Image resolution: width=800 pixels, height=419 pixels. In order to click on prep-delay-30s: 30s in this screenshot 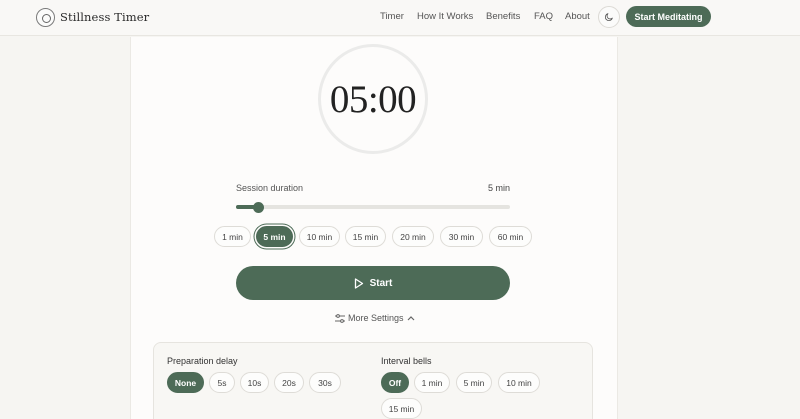, I will do `click(325, 382)`.